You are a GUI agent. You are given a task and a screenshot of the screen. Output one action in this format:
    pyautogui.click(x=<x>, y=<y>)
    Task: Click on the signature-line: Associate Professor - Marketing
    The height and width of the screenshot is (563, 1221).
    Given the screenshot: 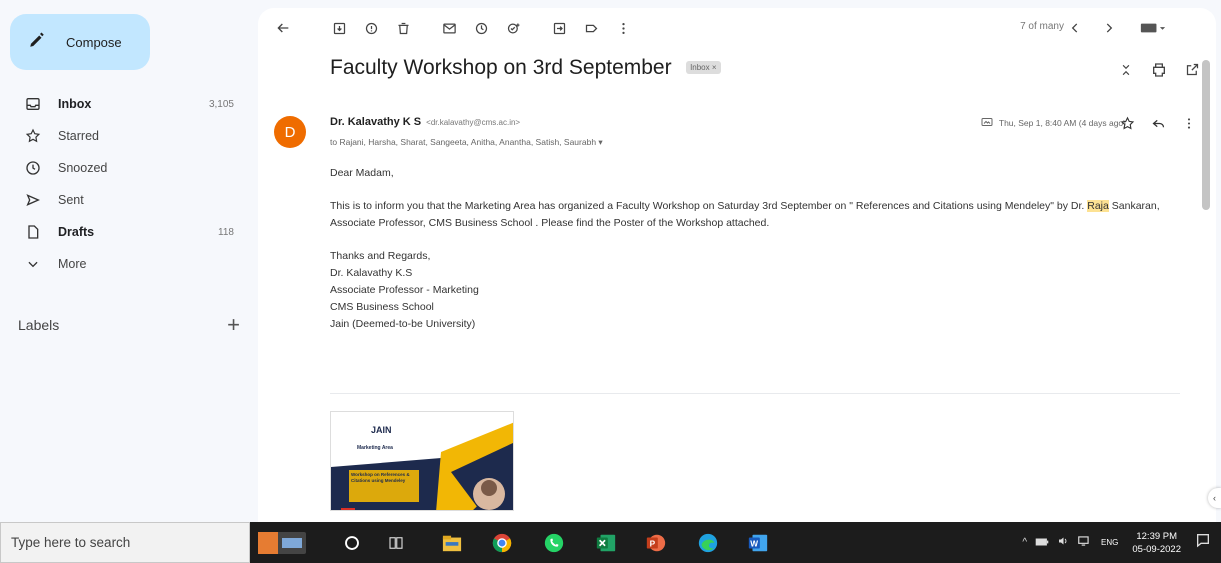 What is the action you would take?
    pyautogui.click(x=404, y=290)
    